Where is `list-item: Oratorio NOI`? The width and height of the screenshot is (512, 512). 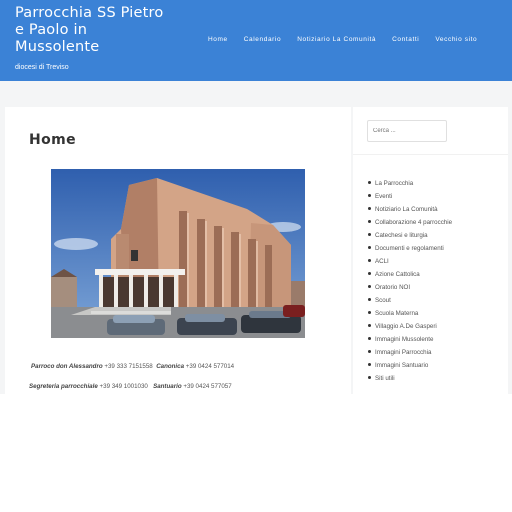
list-item: Oratorio NOI is located at coordinates (410, 287).